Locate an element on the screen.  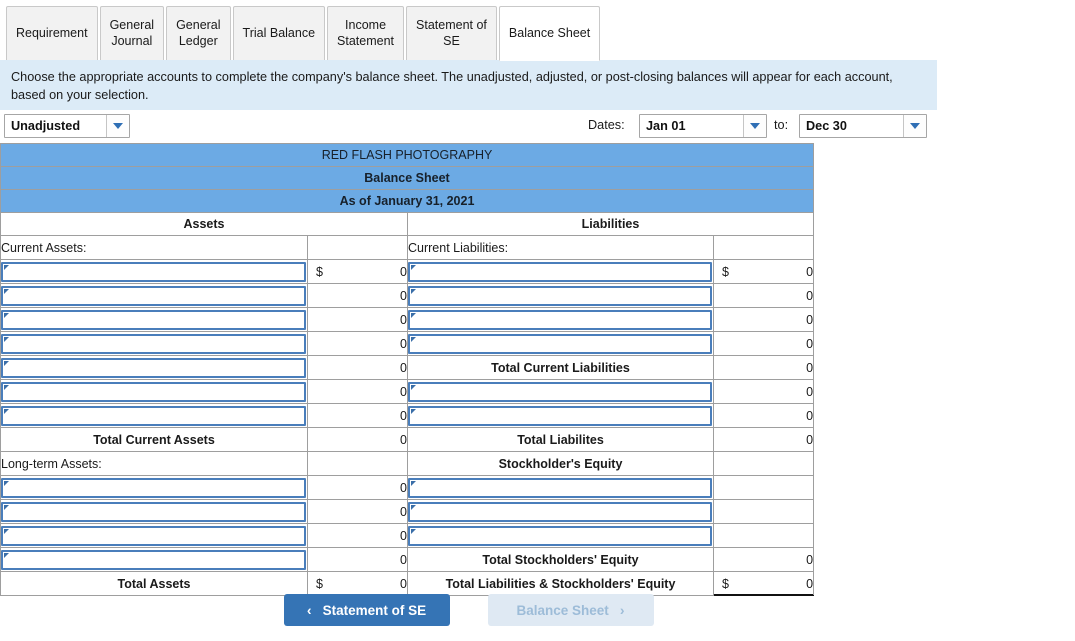
total-liabilities-label: Total Liabilites is located at coordinates (560, 439).